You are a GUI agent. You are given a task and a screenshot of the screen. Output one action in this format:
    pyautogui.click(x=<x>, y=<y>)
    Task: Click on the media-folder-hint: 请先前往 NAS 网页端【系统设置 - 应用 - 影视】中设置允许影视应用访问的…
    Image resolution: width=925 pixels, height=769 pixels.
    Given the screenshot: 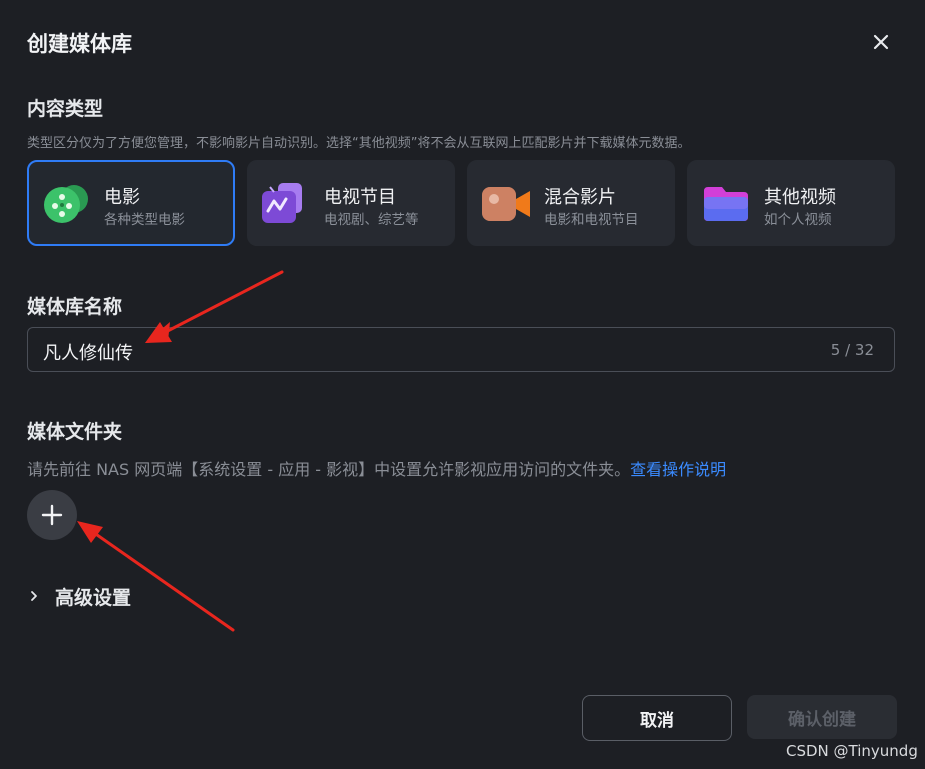 What is the action you would take?
    pyautogui.click(x=329, y=469)
    